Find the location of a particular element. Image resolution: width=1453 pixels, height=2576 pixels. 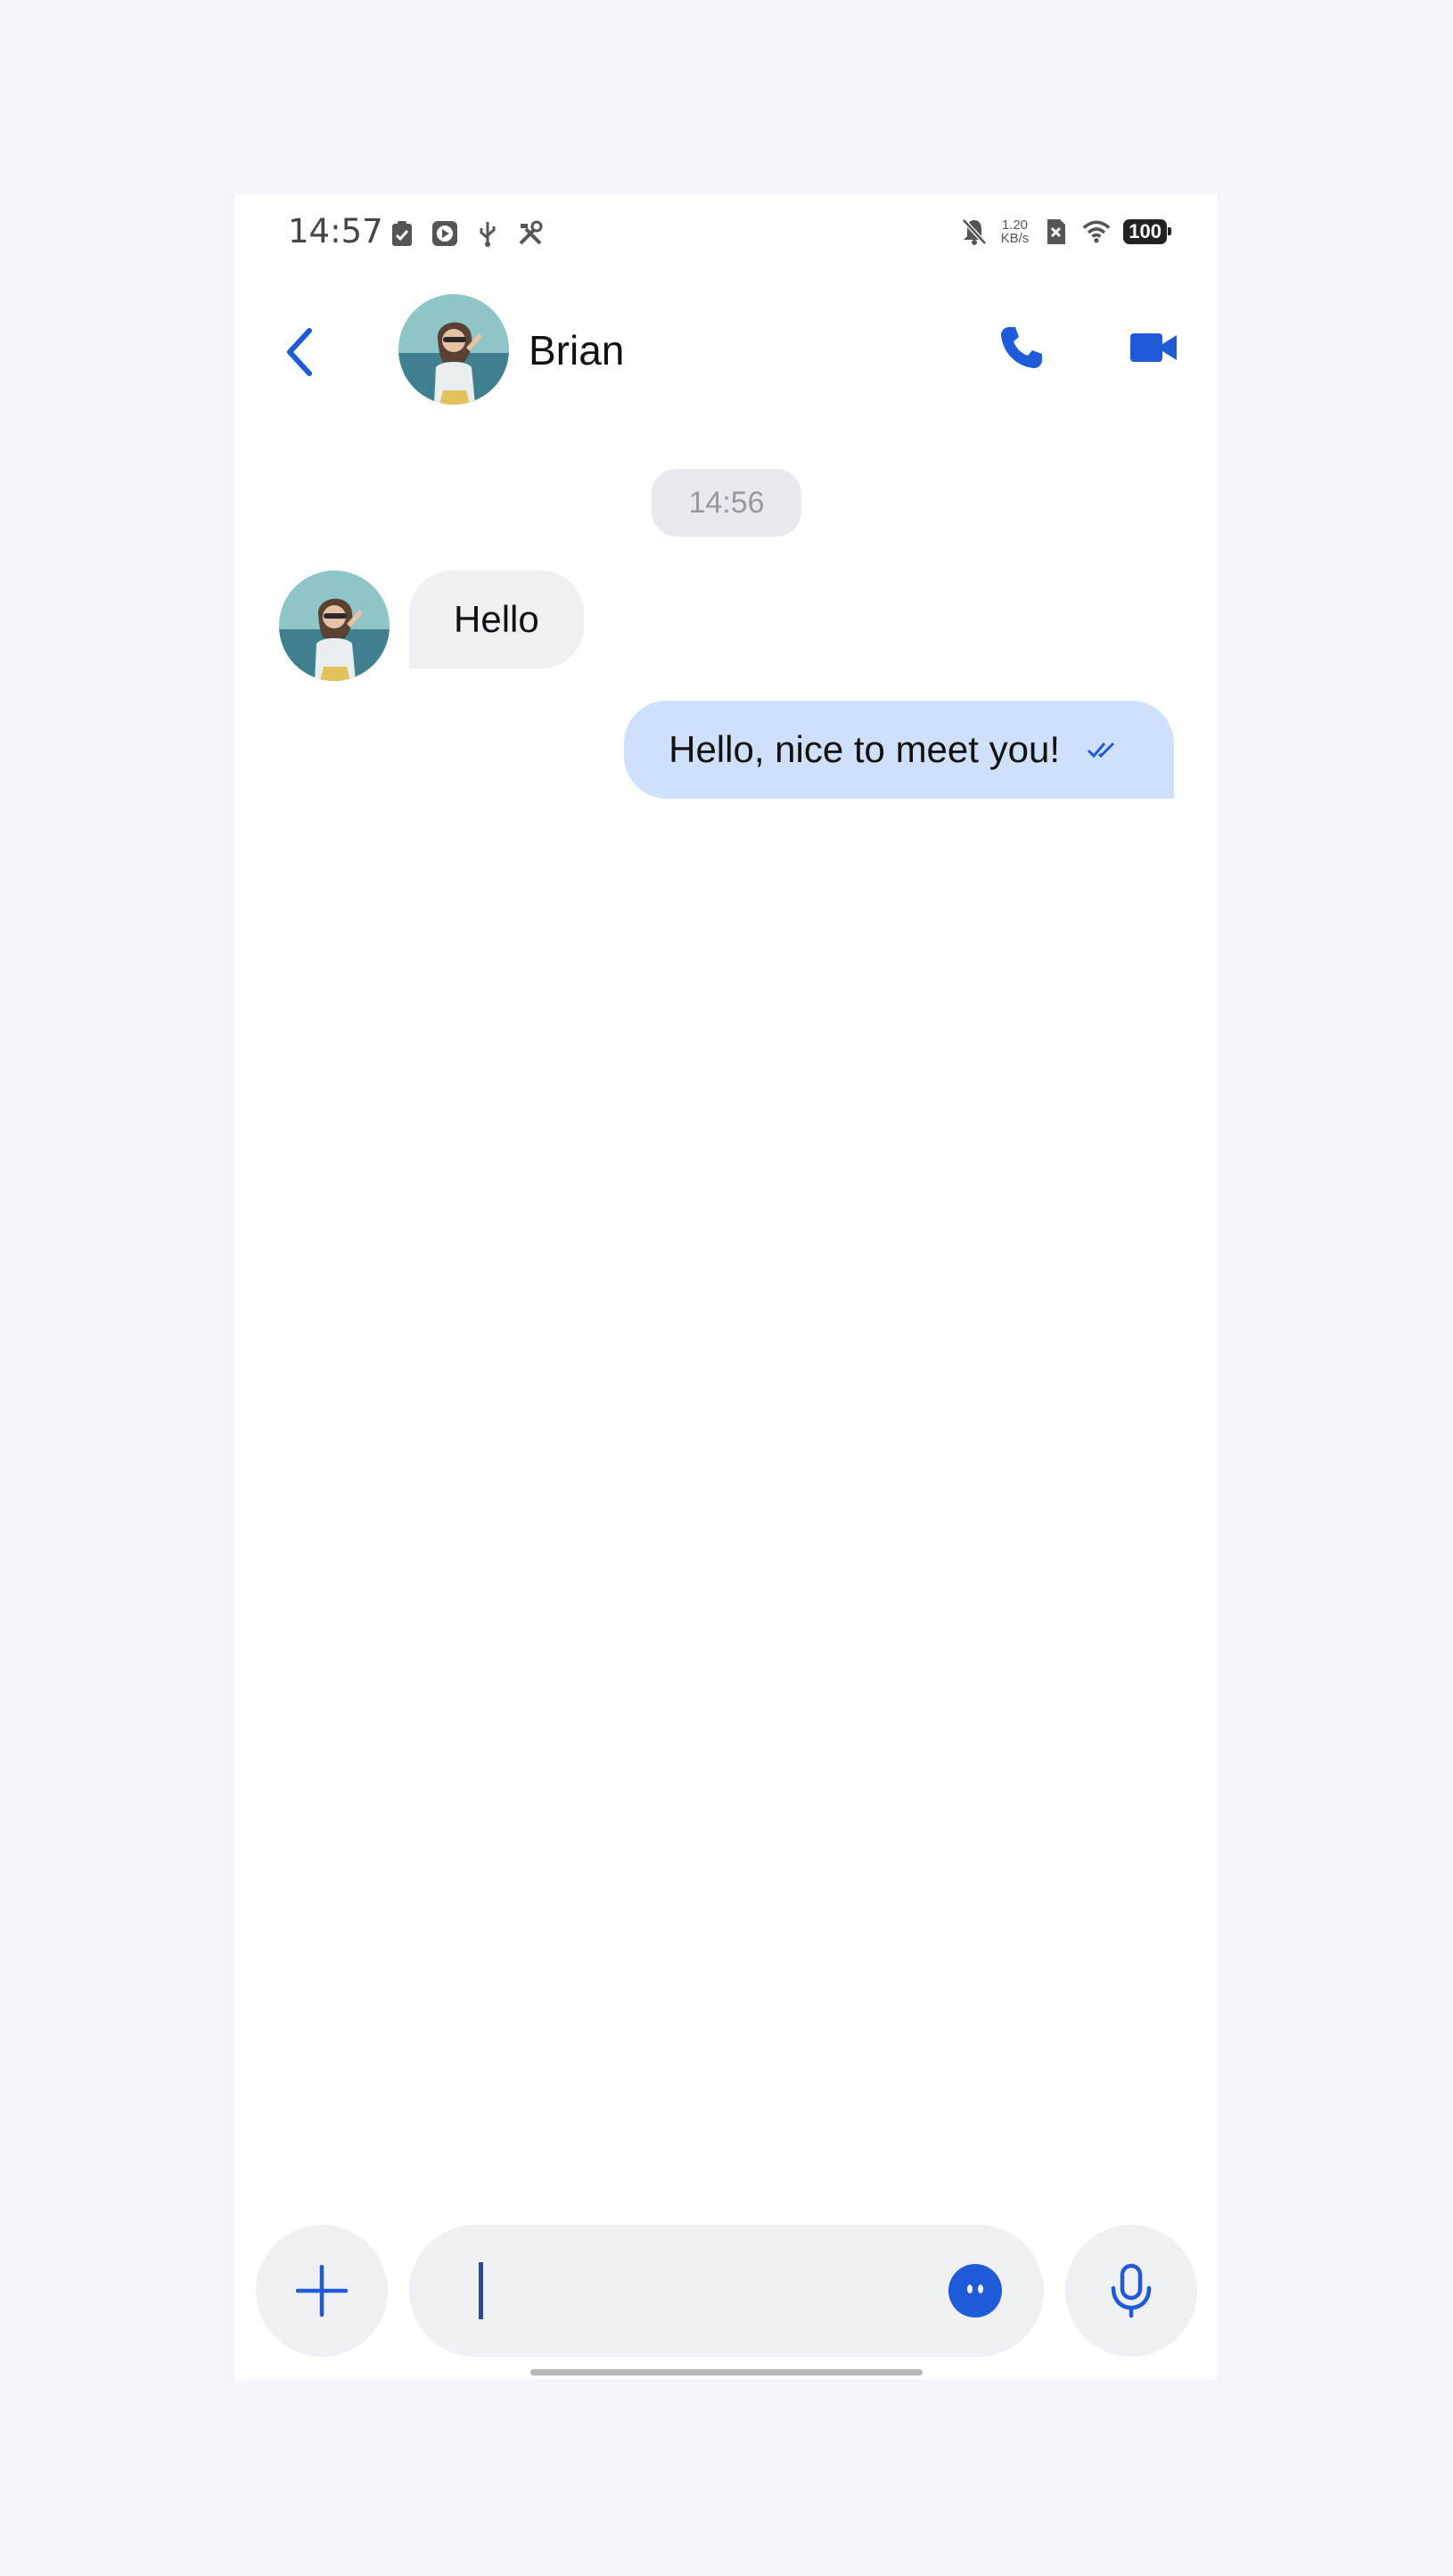

back-button is located at coordinates (300, 352).